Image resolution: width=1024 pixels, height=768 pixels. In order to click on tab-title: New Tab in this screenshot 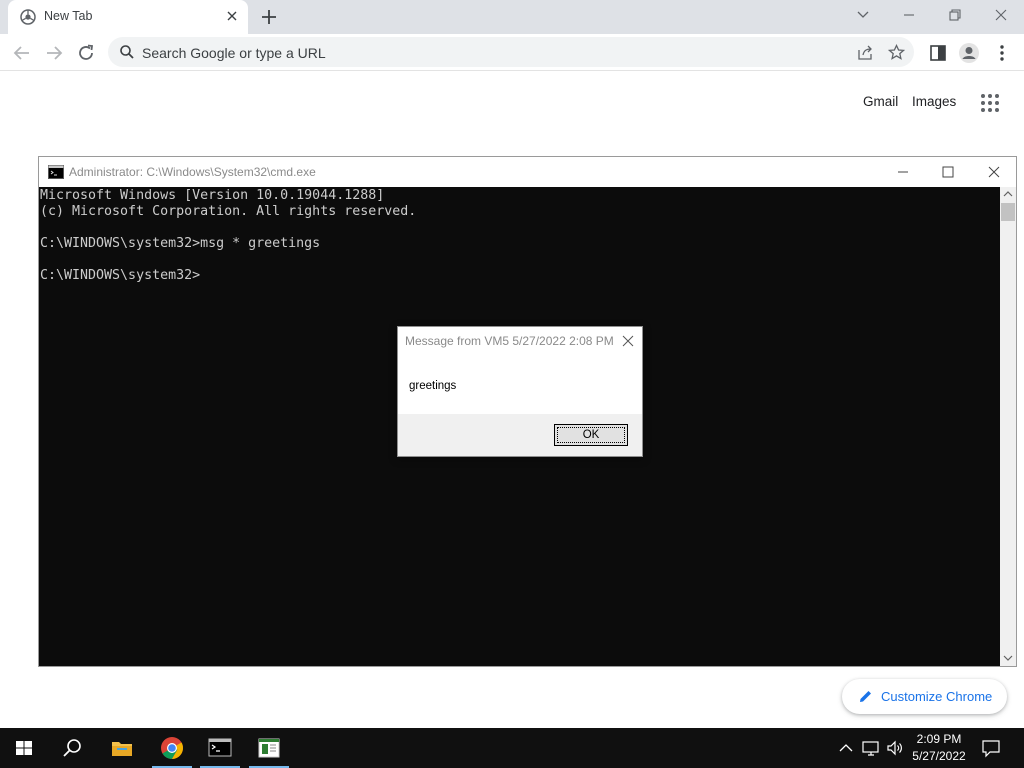, I will do `click(68, 16)`.